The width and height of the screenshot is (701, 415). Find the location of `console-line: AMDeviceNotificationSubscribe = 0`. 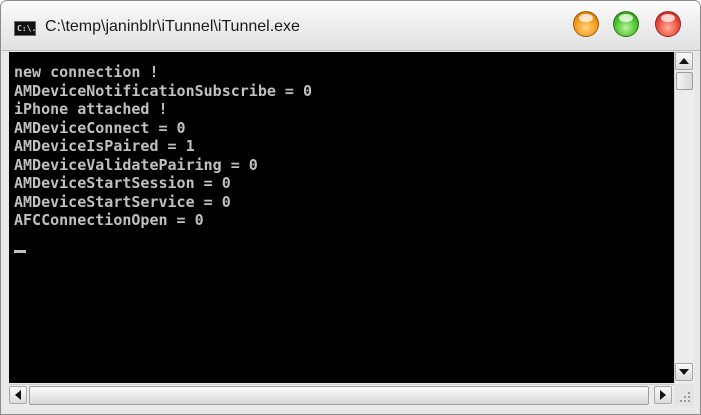

console-line: AMDeviceNotificationSubscribe = 0 is located at coordinates (163, 90).